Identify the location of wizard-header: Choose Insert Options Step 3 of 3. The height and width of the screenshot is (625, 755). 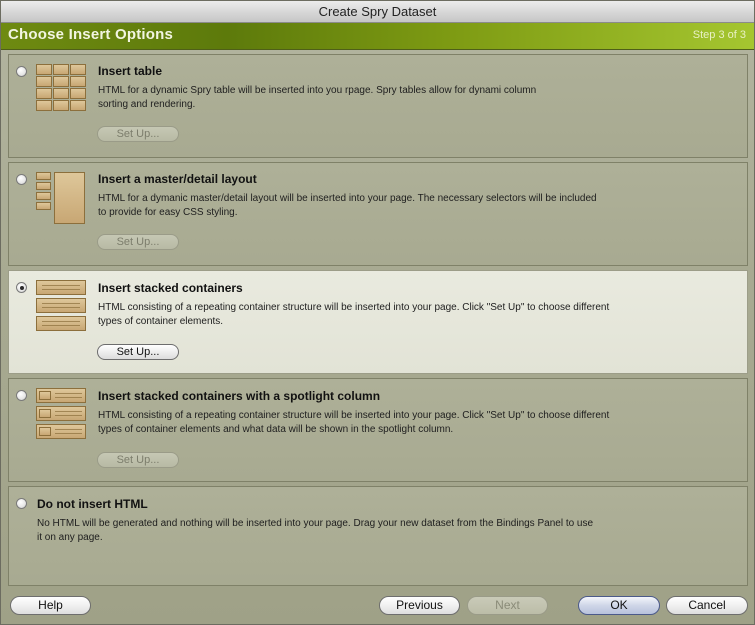
(377, 36).